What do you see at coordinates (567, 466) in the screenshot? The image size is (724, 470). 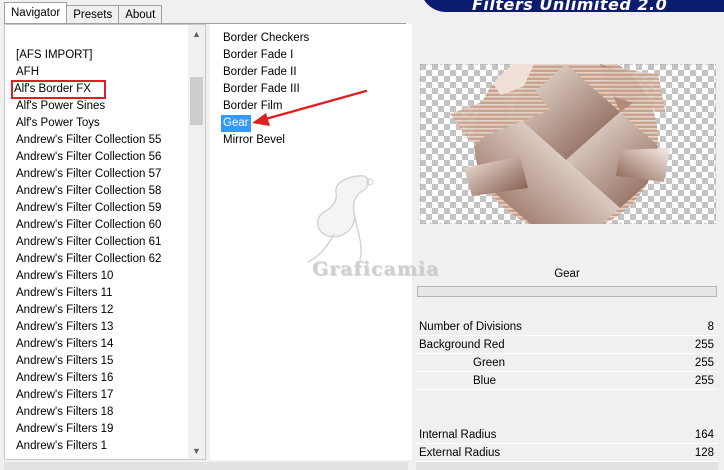 I see `bottom-button-strip-right` at bounding box center [567, 466].